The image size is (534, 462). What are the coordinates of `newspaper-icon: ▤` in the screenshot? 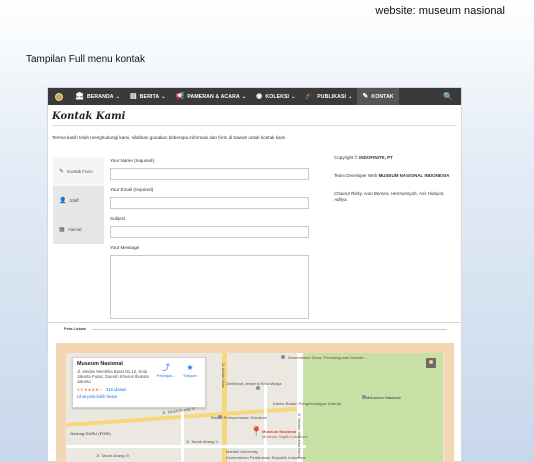 It's located at (133, 96).